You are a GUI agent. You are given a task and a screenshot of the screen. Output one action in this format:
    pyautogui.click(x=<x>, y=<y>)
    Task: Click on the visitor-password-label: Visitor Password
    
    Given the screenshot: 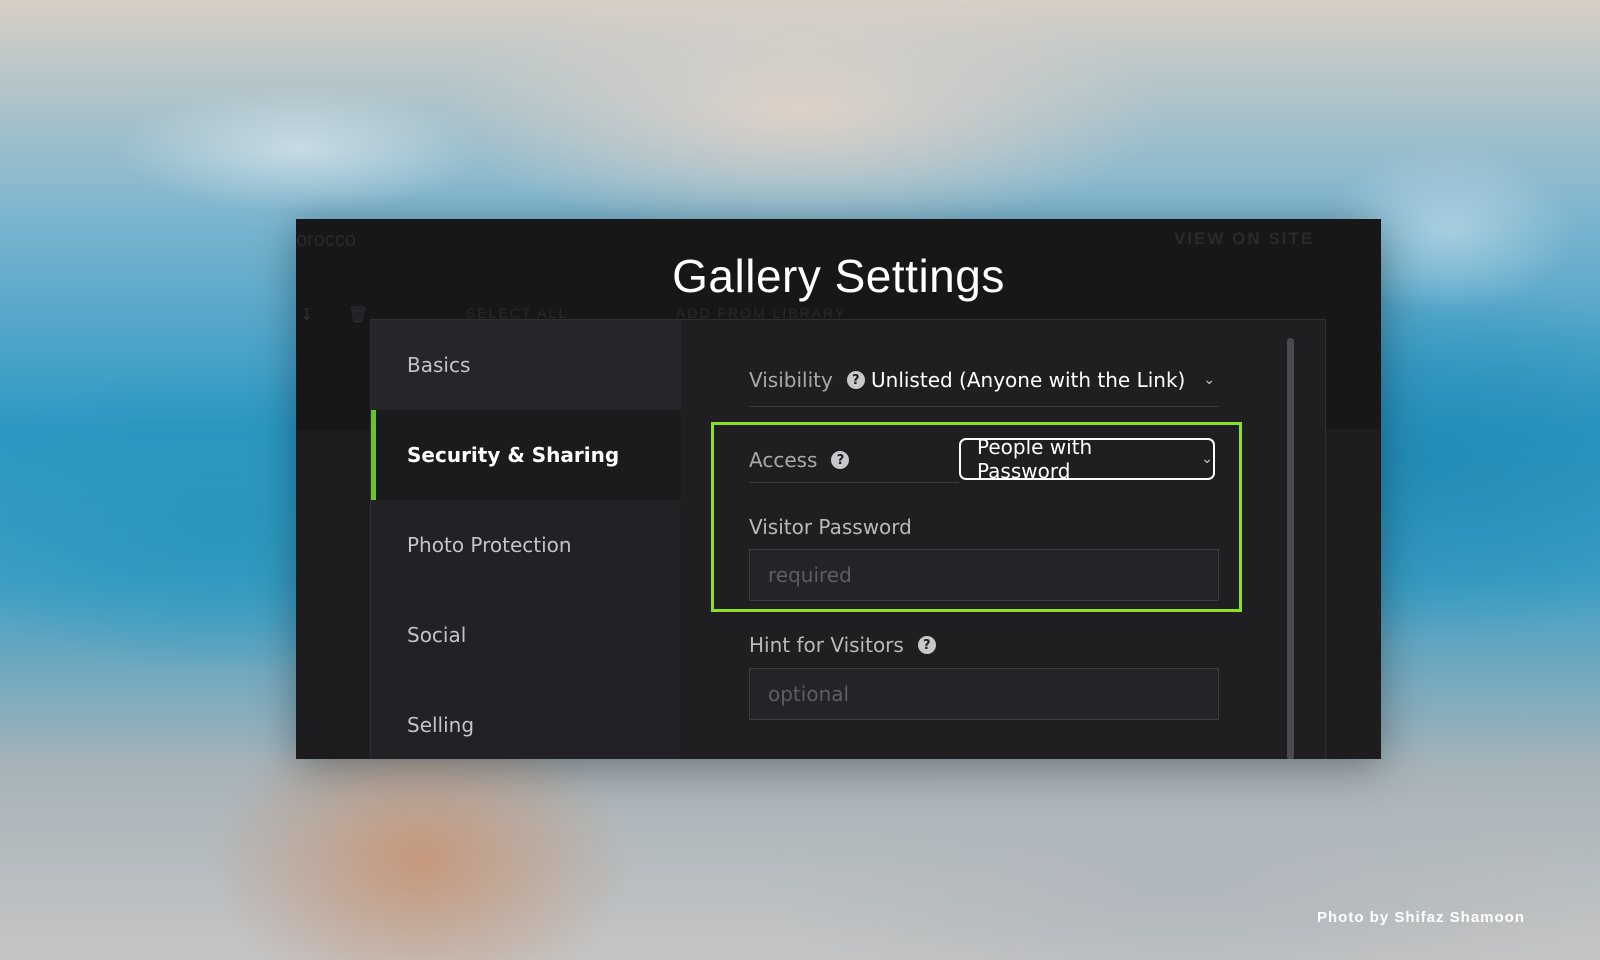 What is the action you would take?
    pyautogui.click(x=830, y=527)
    